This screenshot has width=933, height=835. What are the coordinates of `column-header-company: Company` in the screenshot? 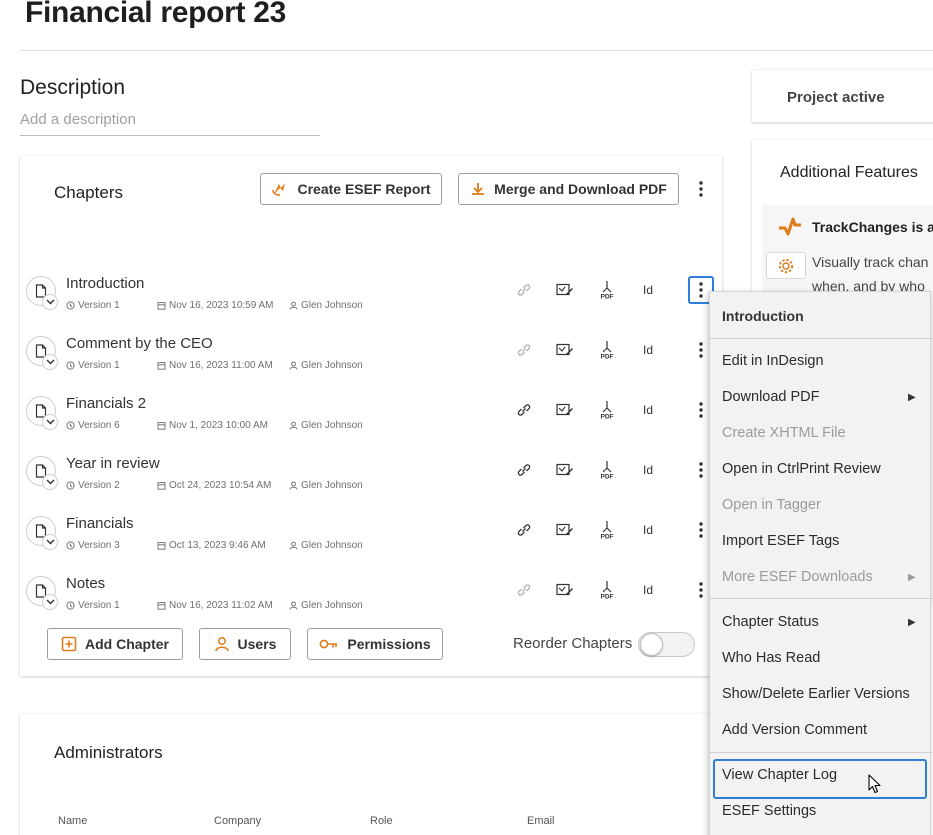 It's located at (238, 821).